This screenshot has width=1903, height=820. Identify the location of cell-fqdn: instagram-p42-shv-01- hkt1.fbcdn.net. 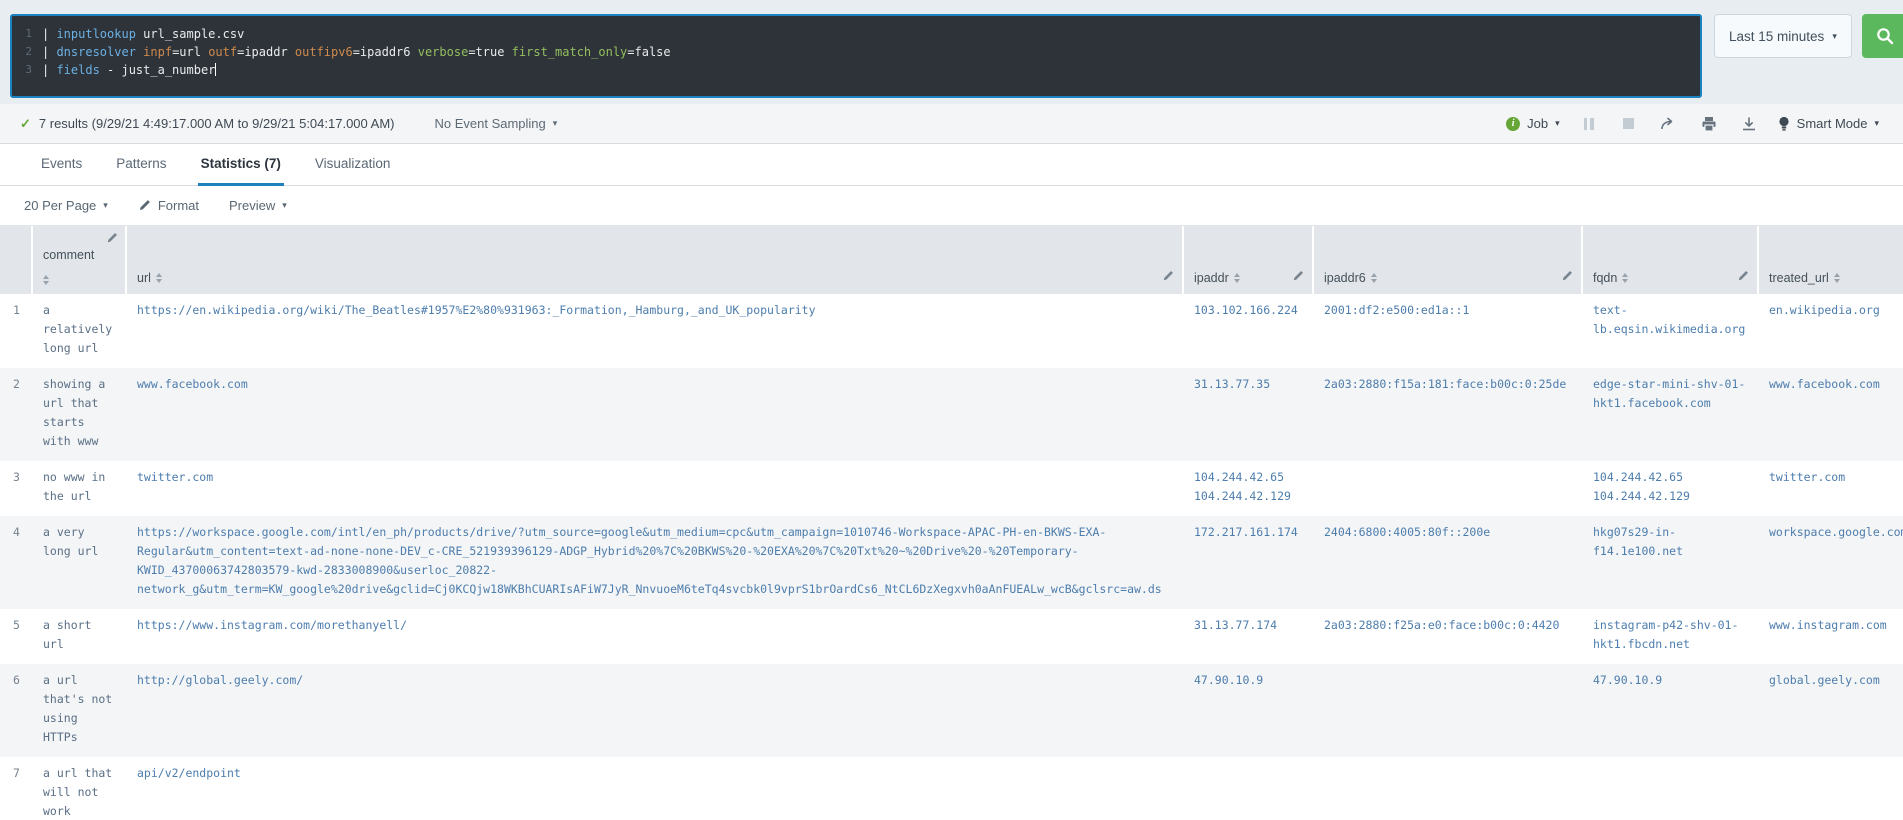
(1671, 636).